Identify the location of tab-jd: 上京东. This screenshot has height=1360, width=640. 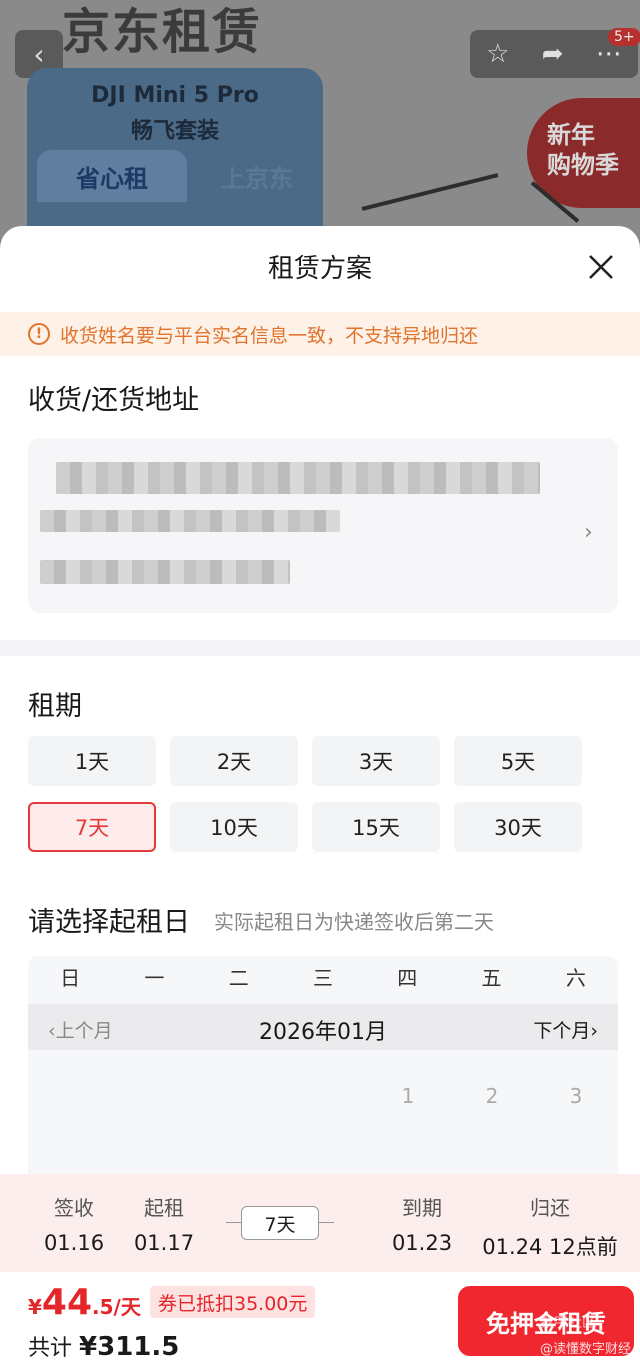
(257, 178).